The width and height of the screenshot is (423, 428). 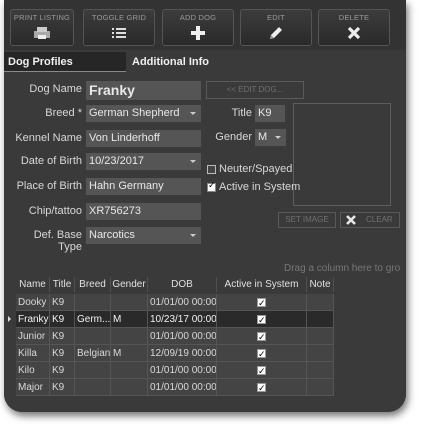 What do you see at coordinates (143, 186) in the screenshot?
I see `place-of-birth-field: Hahn Germany` at bounding box center [143, 186].